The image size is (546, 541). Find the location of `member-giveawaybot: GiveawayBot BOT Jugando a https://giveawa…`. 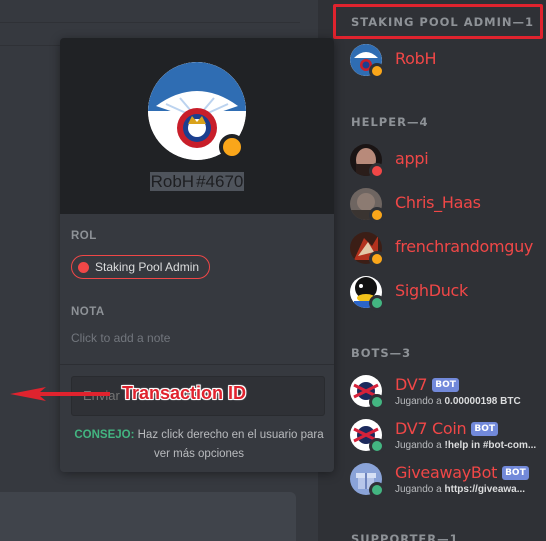

member-giveawaybot: GiveawayBot BOT Jugando a https://giveawa… is located at coordinates (448, 481).